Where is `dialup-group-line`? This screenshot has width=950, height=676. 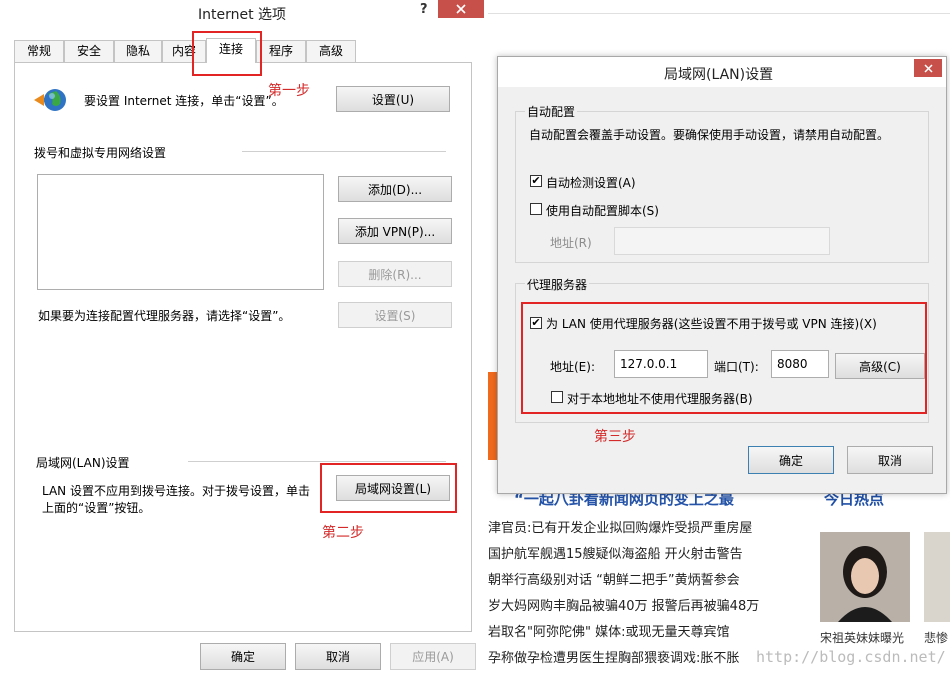 dialup-group-line is located at coordinates (344, 151).